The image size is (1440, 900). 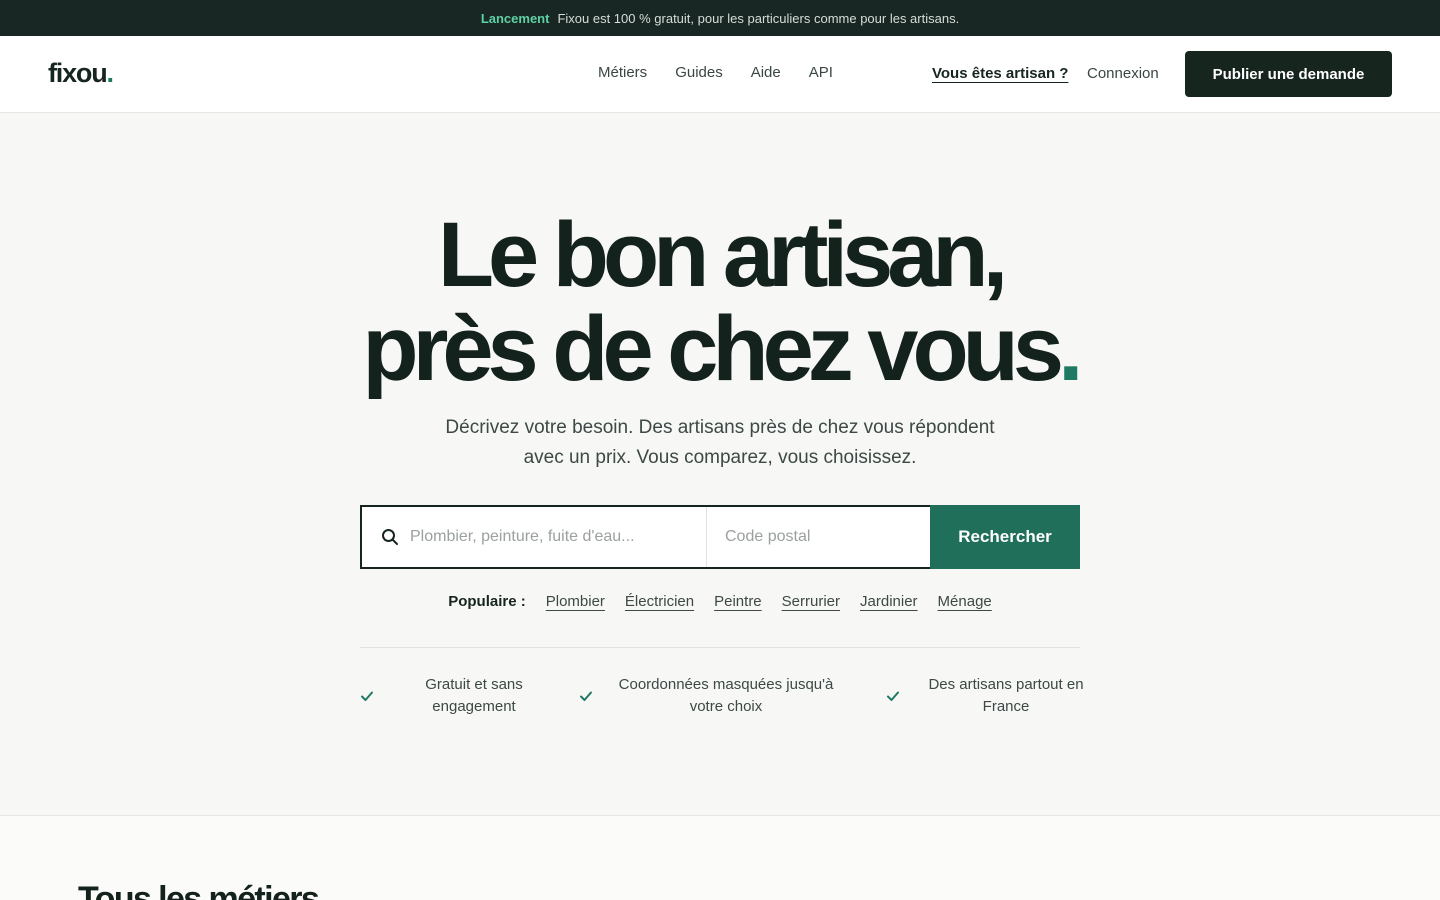 I want to click on trades-section-title: Tous les métiers, so click(x=199, y=890).